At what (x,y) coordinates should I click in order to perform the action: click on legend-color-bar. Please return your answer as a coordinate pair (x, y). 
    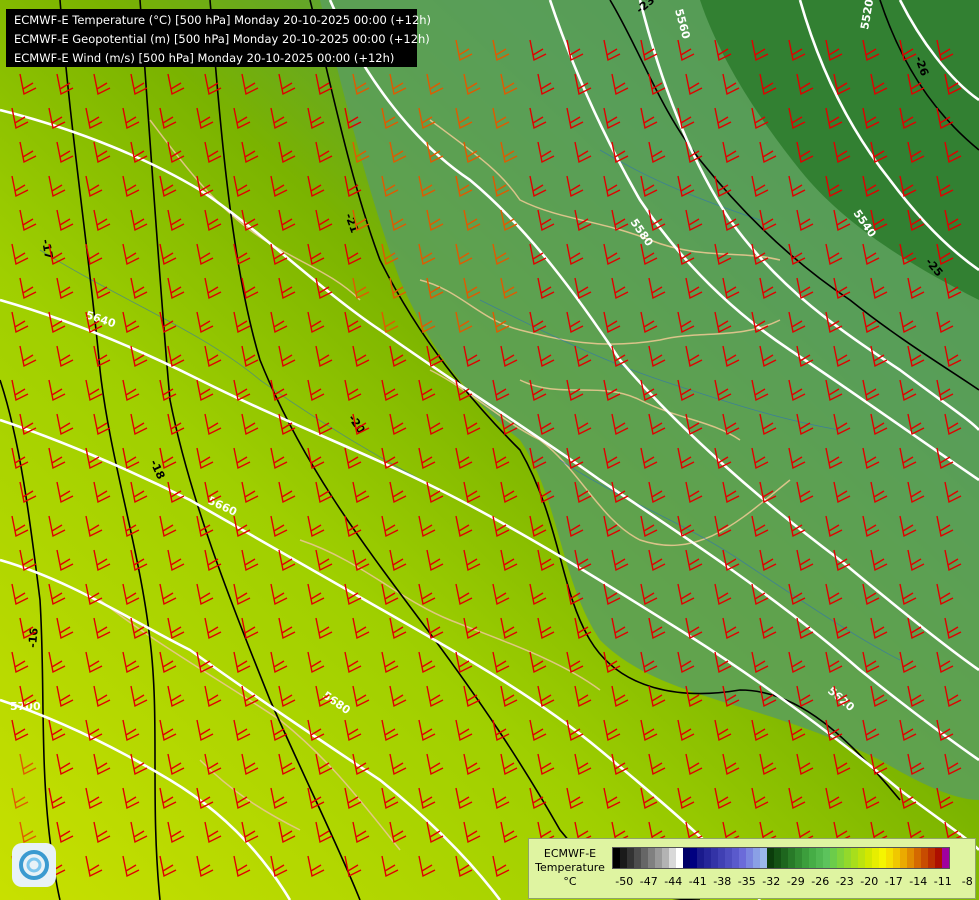
    Looking at the image, I should click on (781, 858).